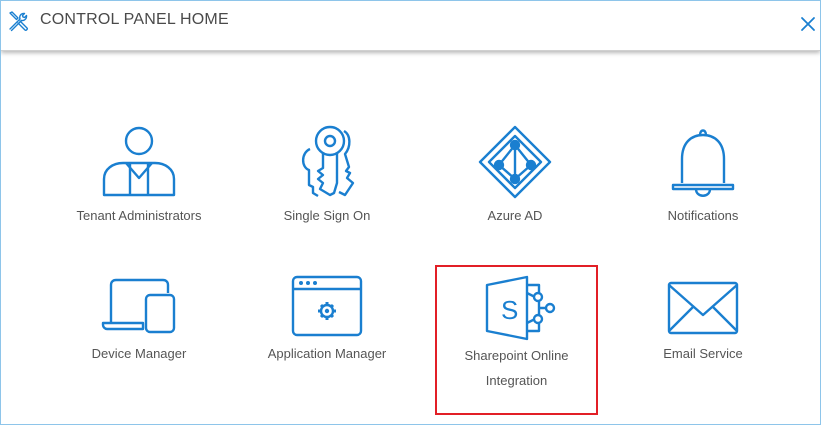 This screenshot has width=821, height=425. I want to click on keys-icon, so click(328, 161).